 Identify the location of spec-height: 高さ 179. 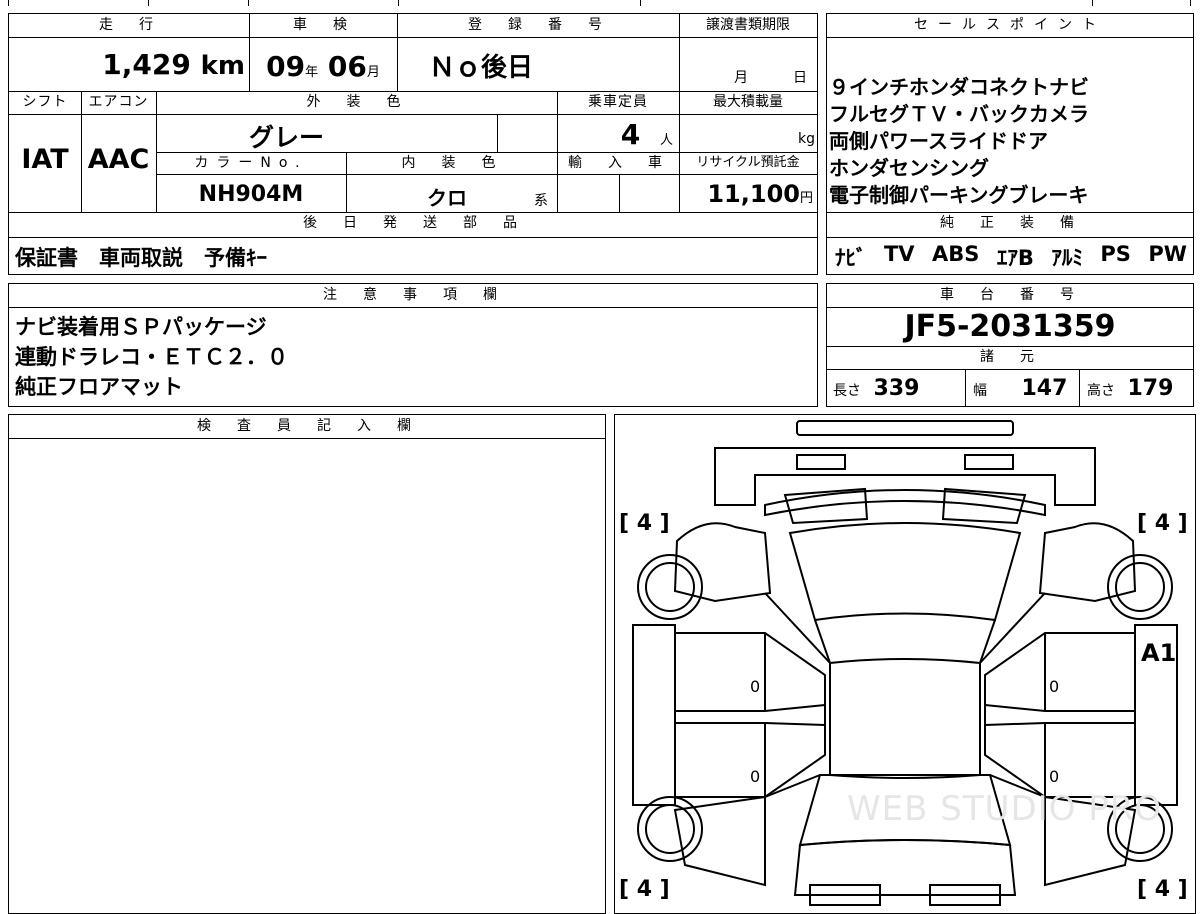
(1130, 388).